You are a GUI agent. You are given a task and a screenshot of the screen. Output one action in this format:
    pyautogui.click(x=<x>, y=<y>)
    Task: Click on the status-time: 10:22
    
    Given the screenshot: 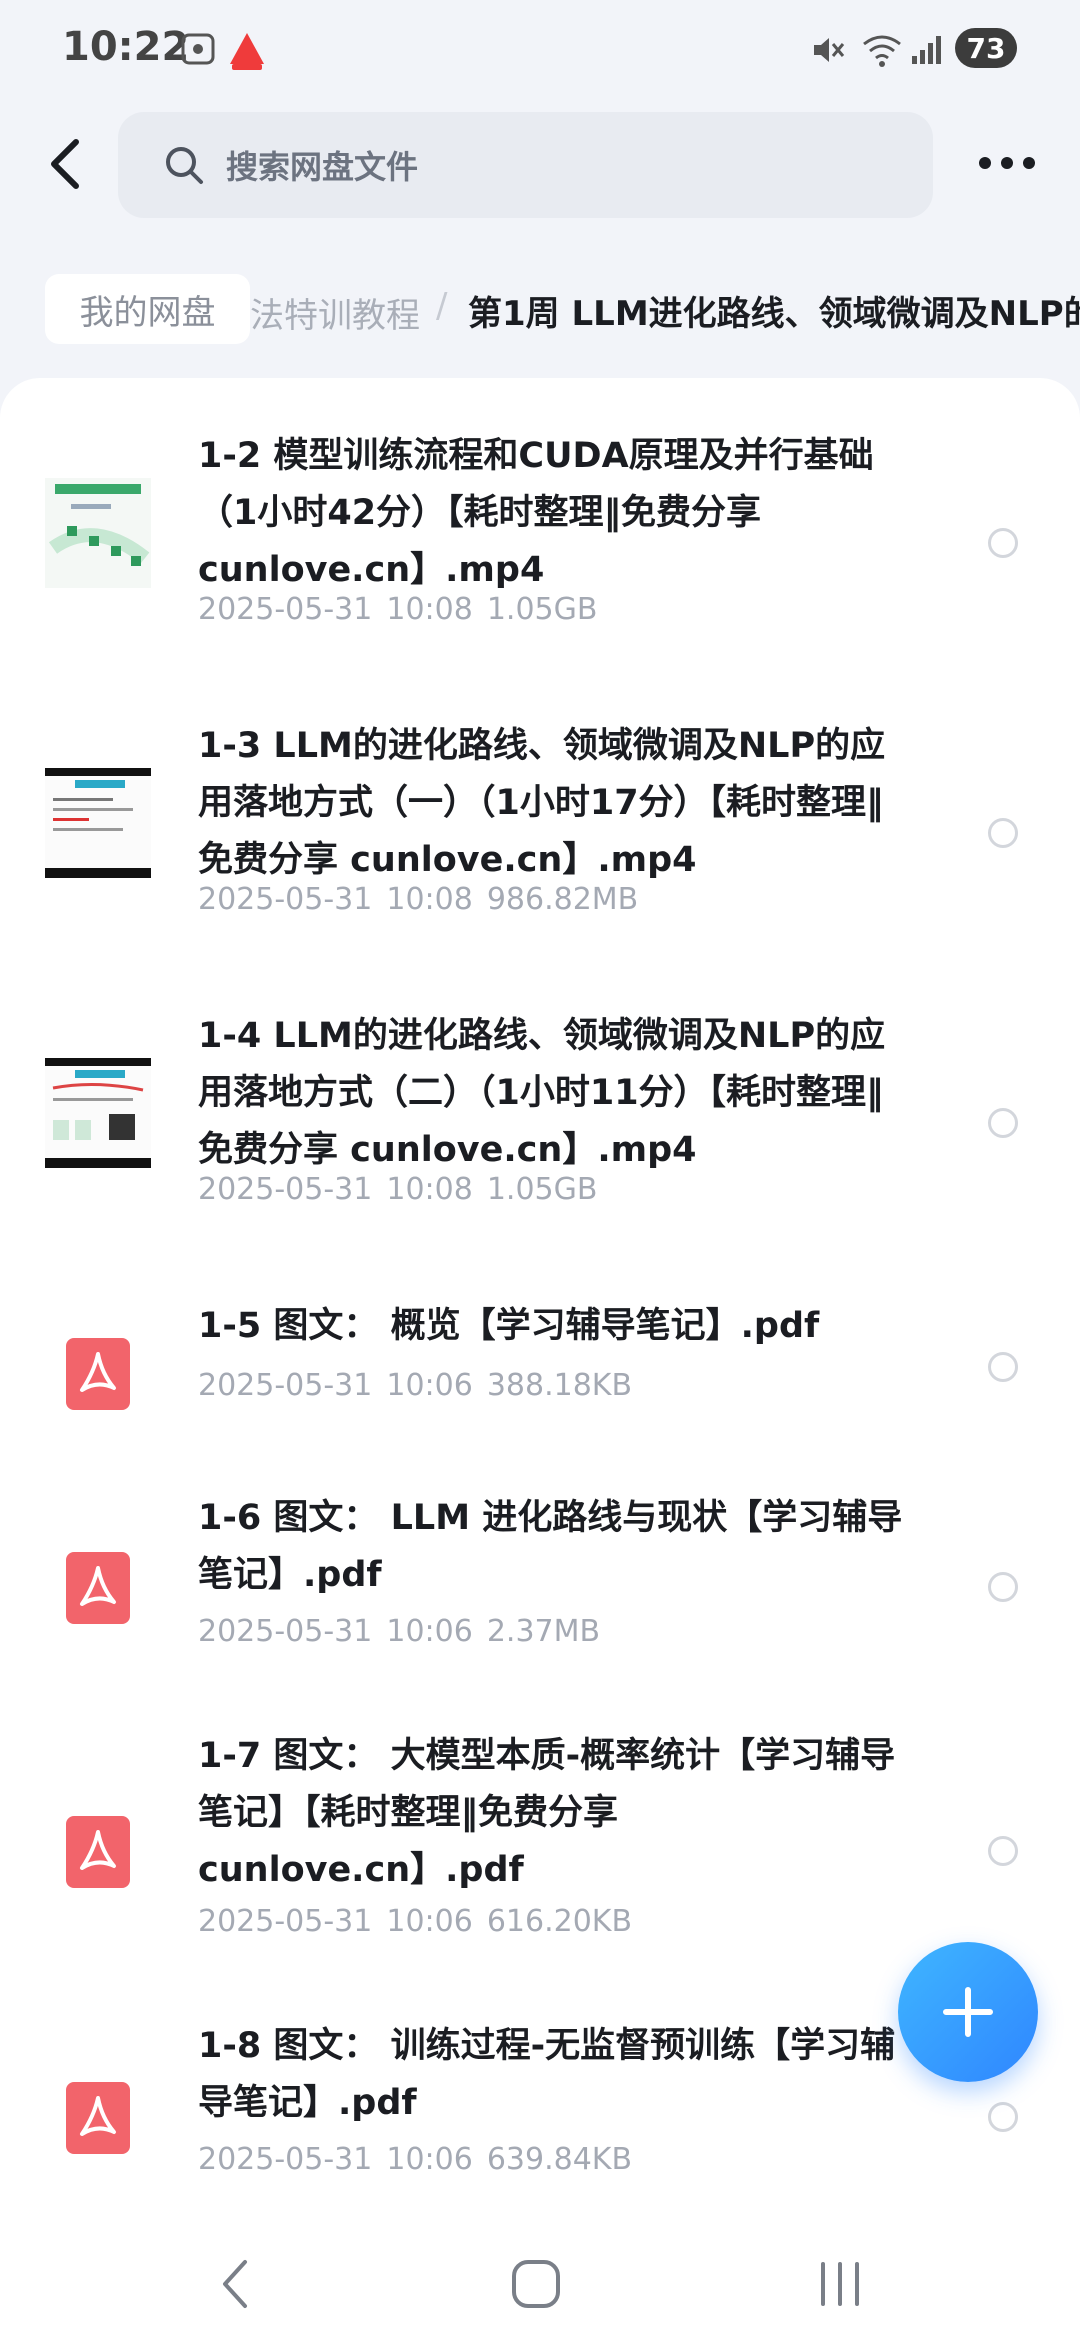 What is the action you would take?
    pyautogui.click(x=126, y=47)
    